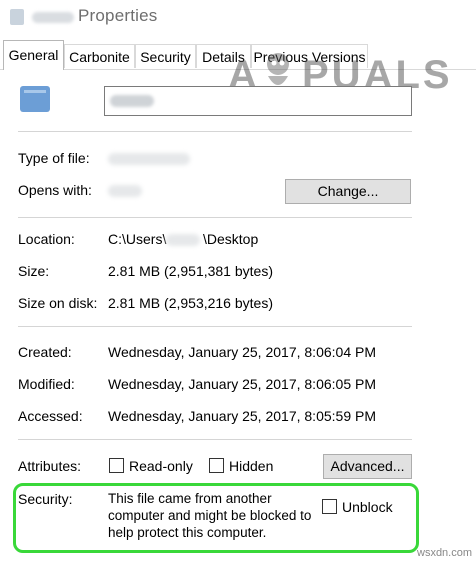 This screenshot has height=563, width=476. Describe the element at coordinates (53, 17) in the screenshot. I see `blurred-filename` at that location.